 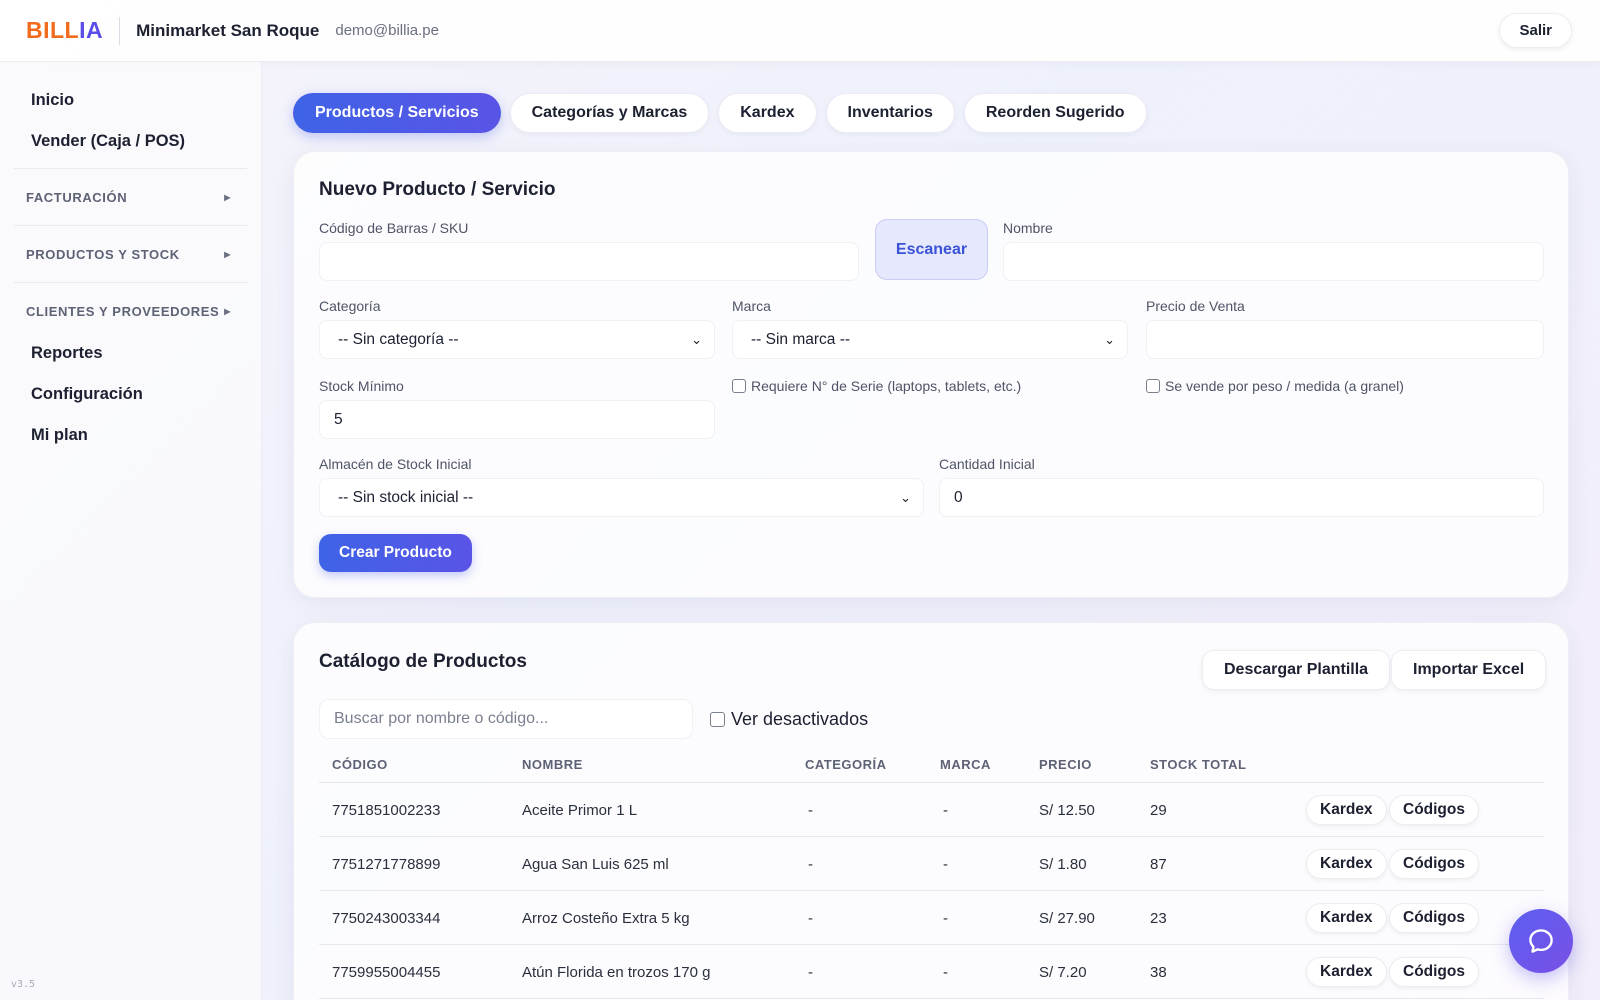 What do you see at coordinates (717, 719) in the screenshot?
I see `show-inactive-checkbox` at bounding box center [717, 719].